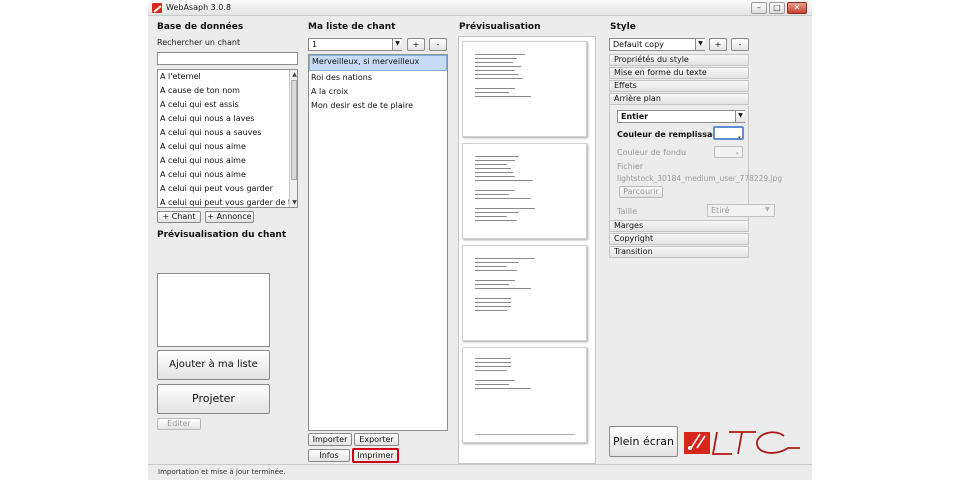  What do you see at coordinates (679, 73) in the screenshot?
I see `section-text-format: Mise en forme du texte` at bounding box center [679, 73].